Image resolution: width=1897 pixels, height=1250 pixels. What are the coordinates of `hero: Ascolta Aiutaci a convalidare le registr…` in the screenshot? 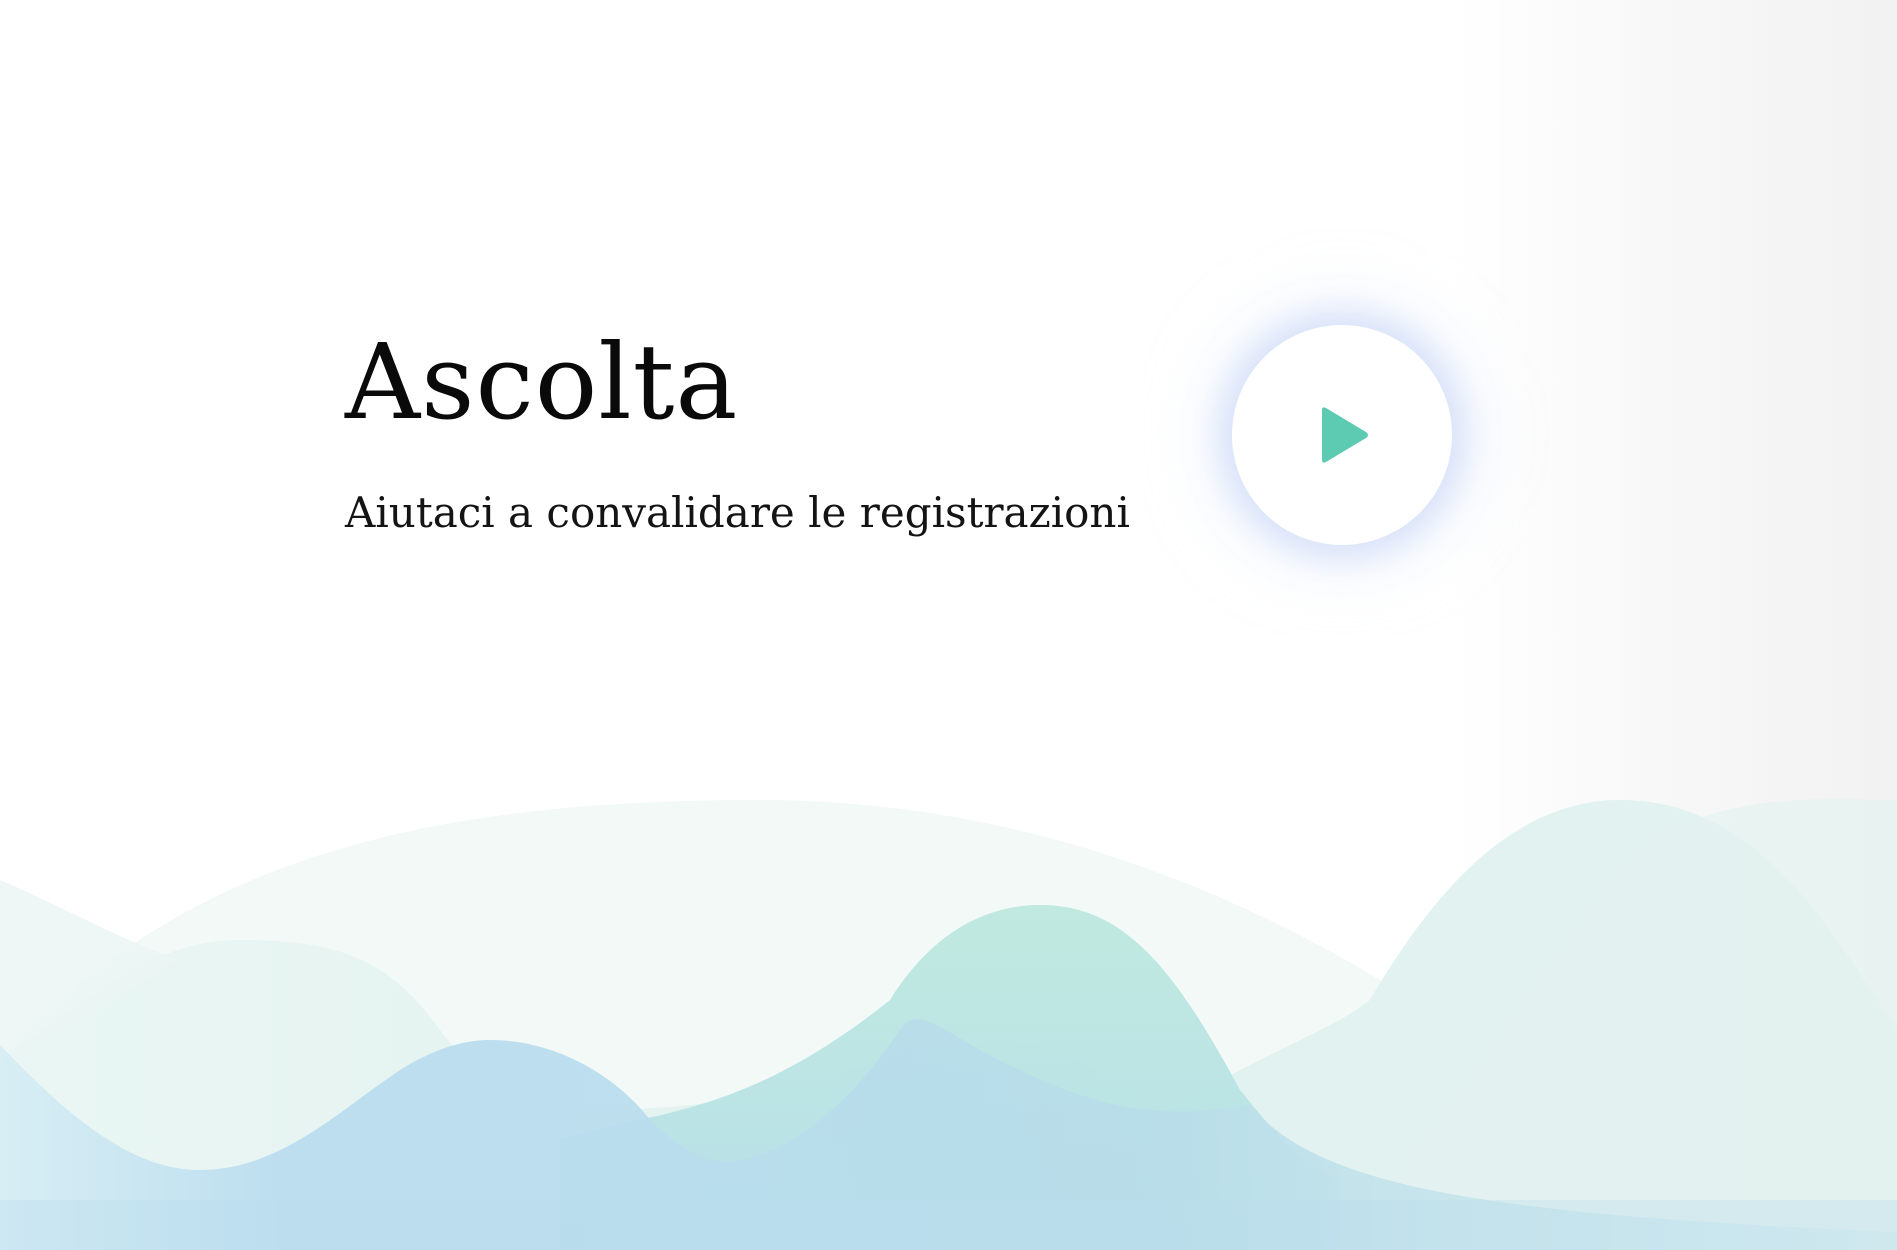 It's located at (737, 432).